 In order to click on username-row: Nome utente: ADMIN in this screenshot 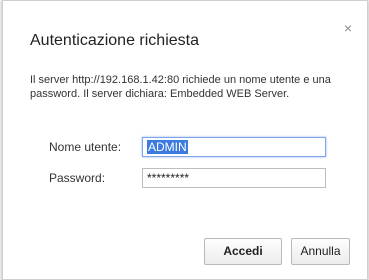, I will do `click(185, 148)`.